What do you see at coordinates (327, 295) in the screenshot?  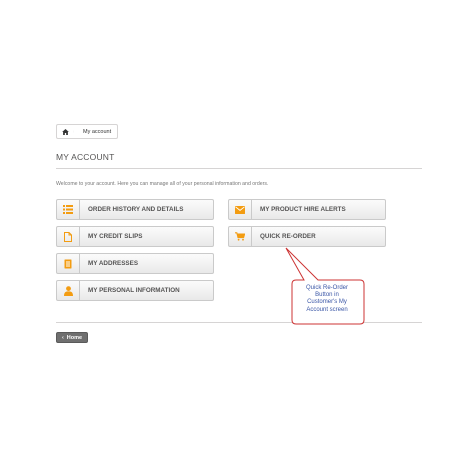 I see `callout-line: Button in` at bounding box center [327, 295].